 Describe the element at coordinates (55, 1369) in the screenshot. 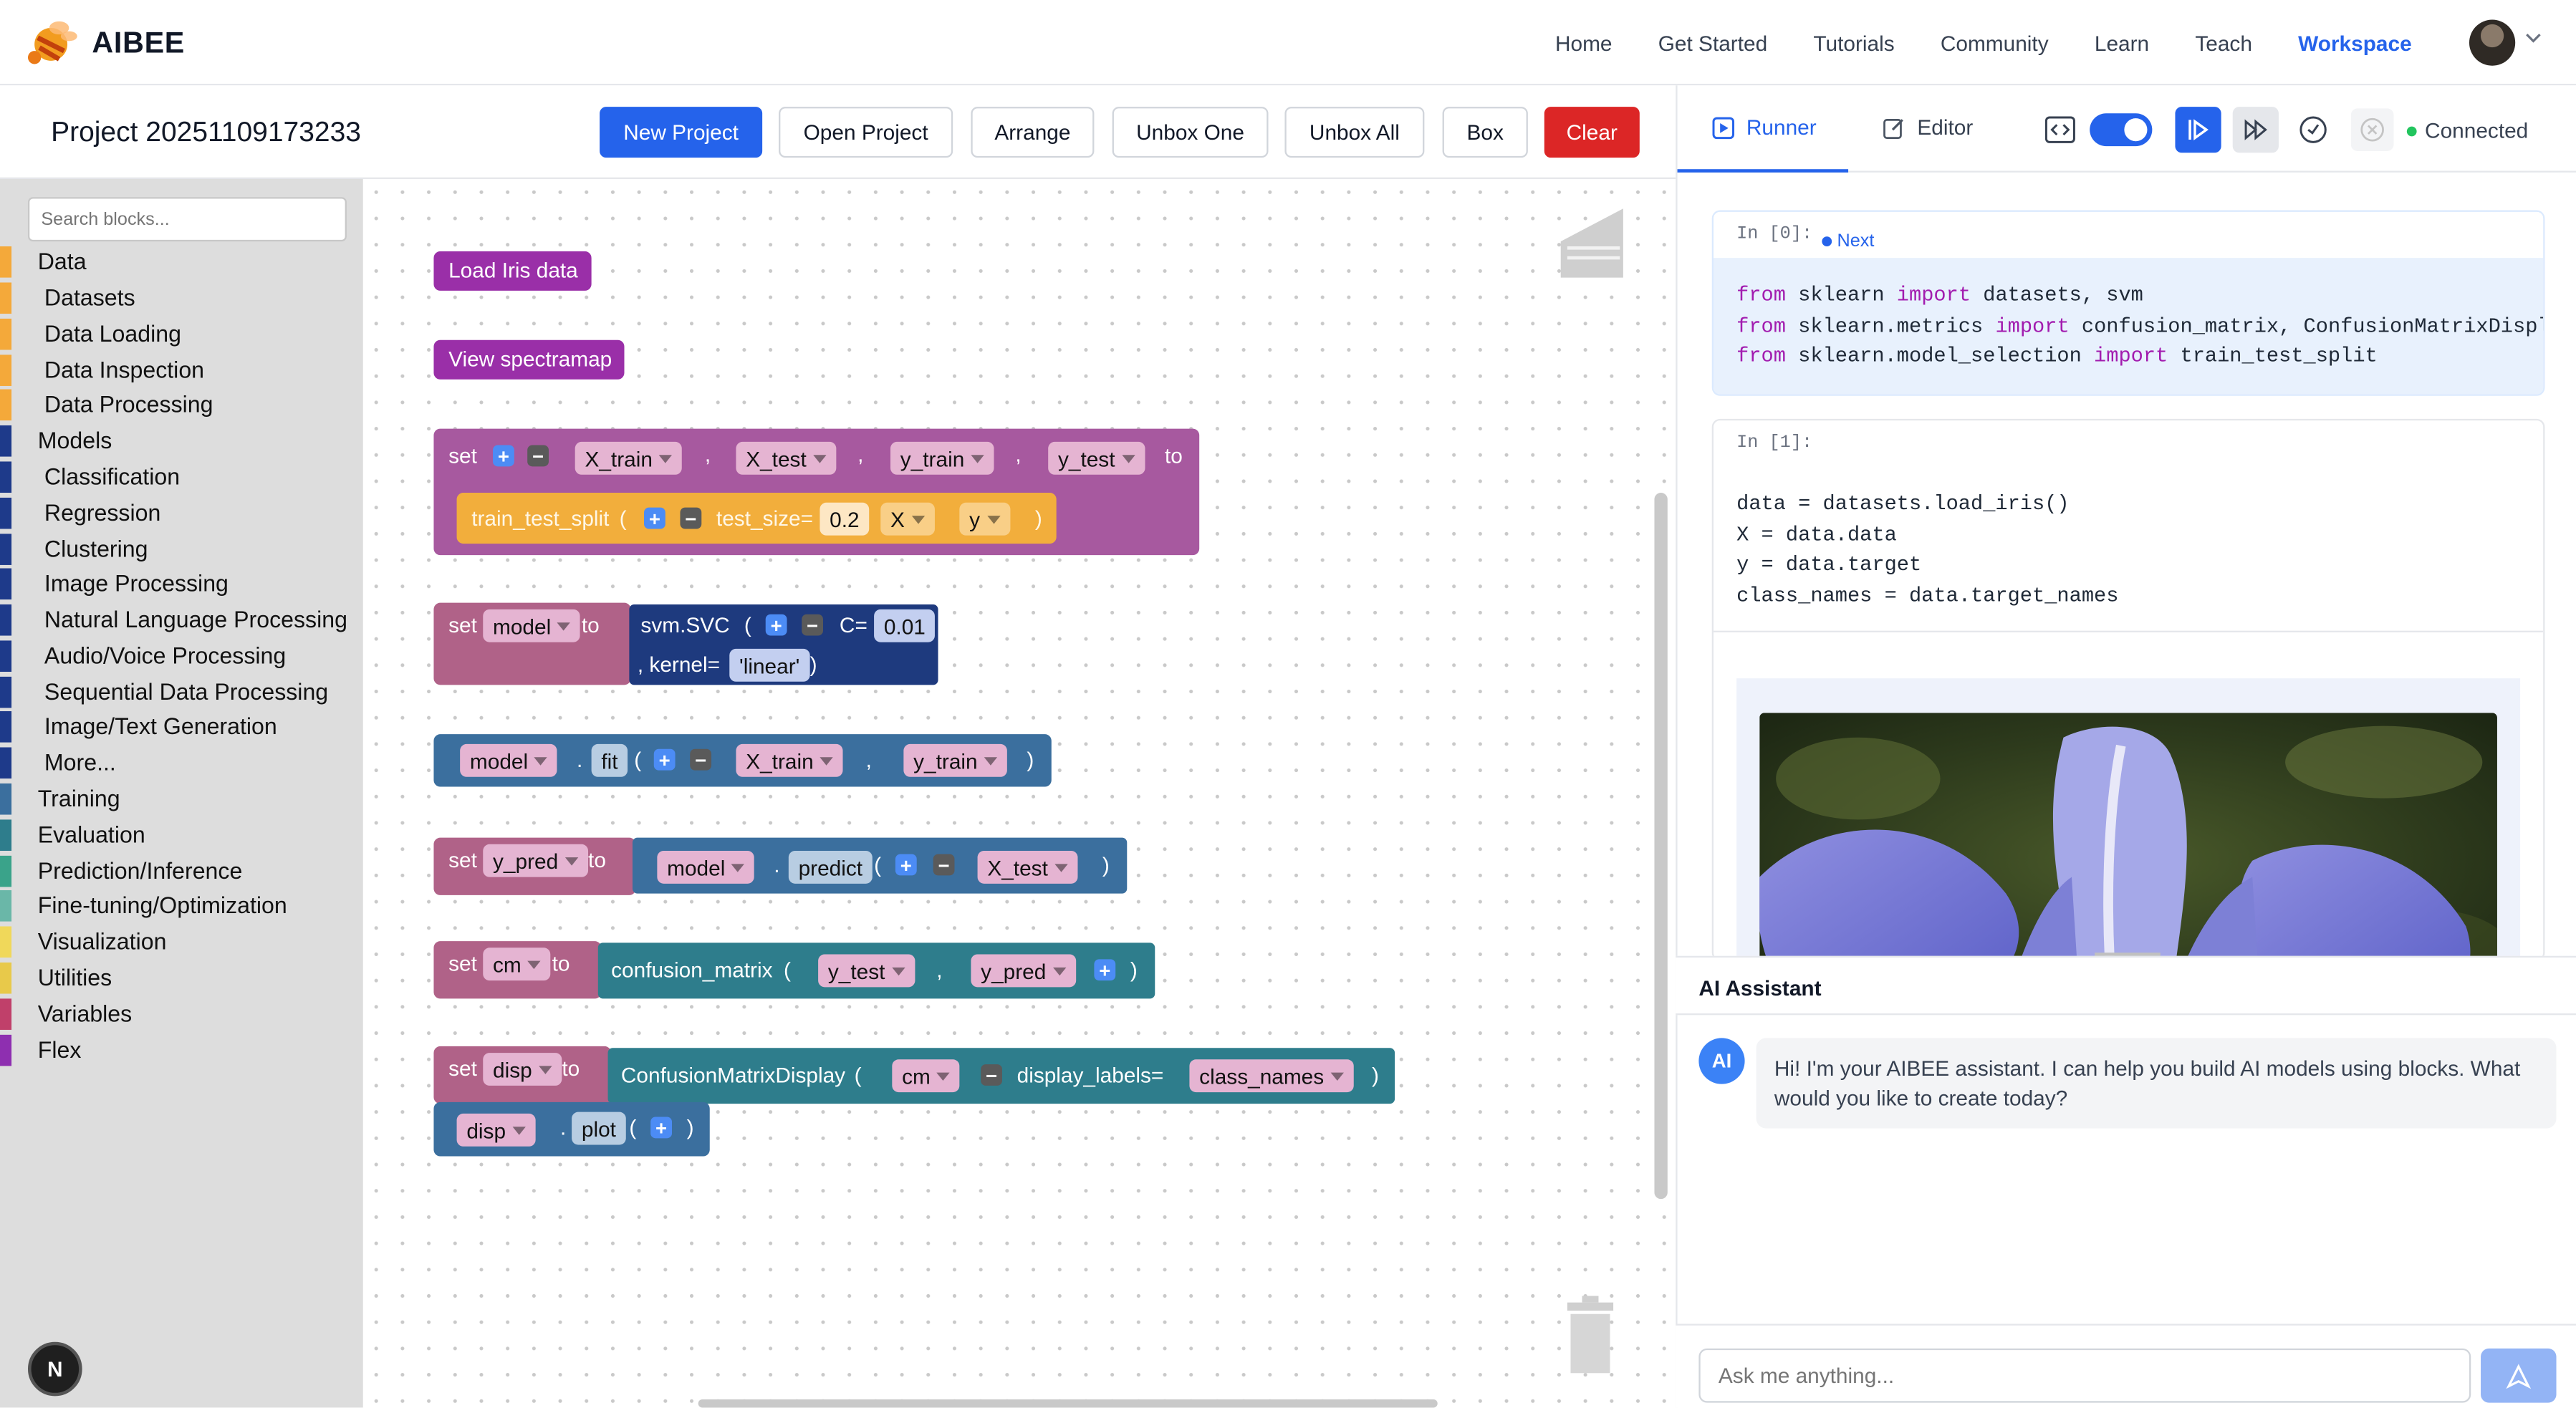

I see `n-badge: N` at that location.